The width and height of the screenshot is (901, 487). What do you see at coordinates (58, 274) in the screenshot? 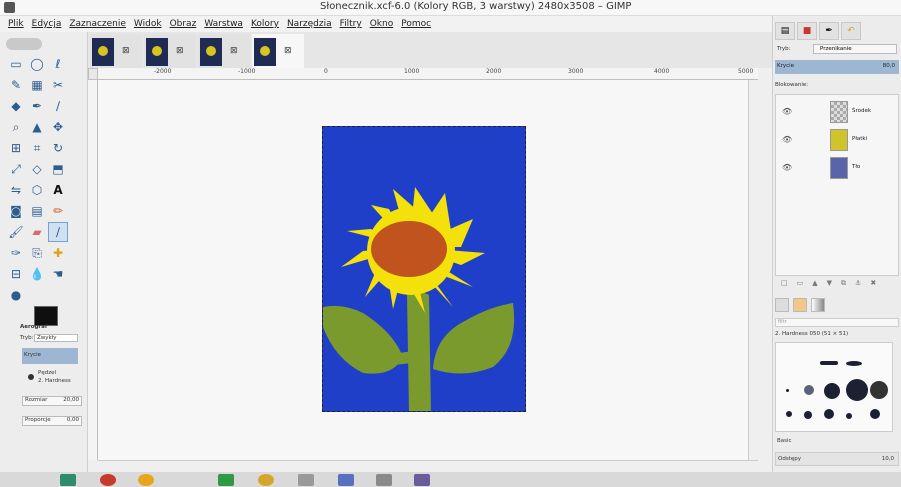
I see `smudge-icon: ☚` at bounding box center [58, 274].